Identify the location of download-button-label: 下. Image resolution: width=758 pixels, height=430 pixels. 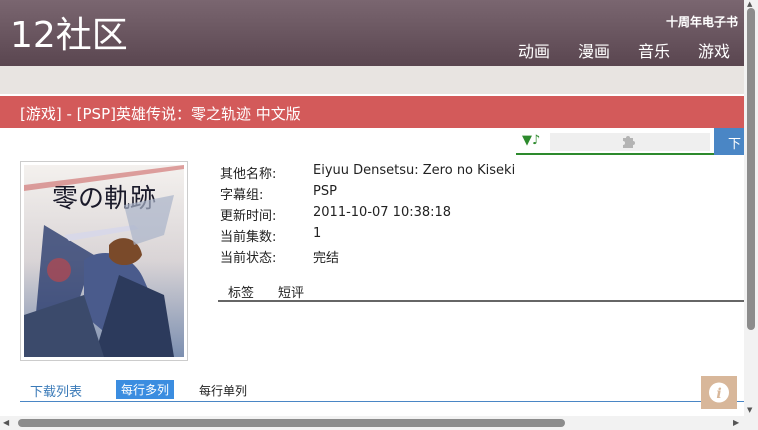
(735, 144).